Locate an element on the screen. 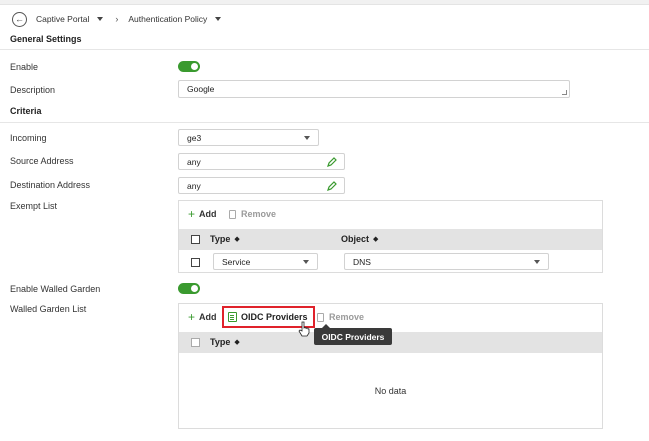  back-arrow-icon: ← is located at coordinates (19, 19).